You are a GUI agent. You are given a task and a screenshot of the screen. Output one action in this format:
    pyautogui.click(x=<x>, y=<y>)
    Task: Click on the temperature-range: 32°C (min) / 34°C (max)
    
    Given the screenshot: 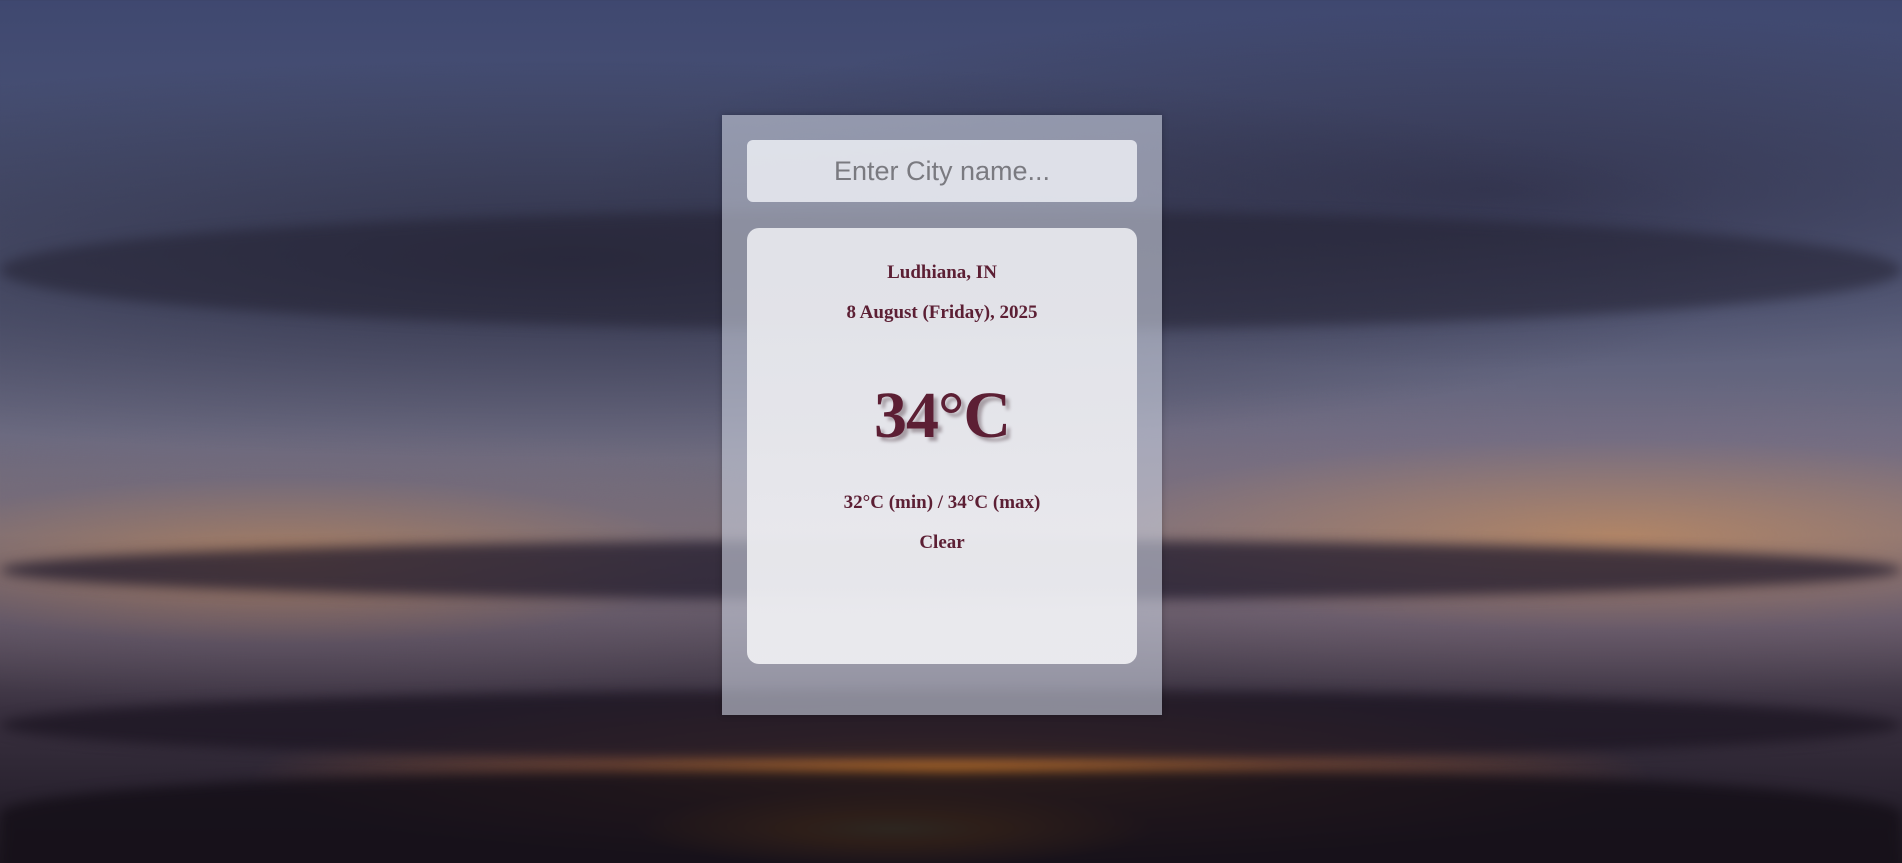 What is the action you would take?
    pyautogui.click(x=942, y=502)
    